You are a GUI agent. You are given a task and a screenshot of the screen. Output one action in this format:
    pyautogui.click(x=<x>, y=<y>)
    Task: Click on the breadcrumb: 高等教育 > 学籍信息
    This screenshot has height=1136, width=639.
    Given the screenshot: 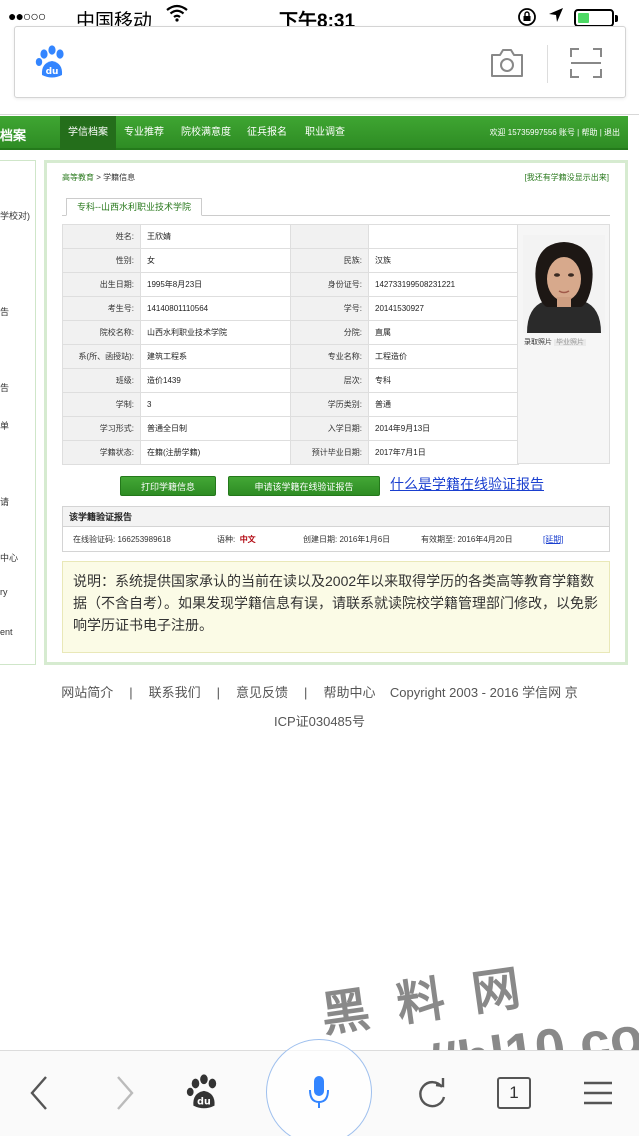 What is the action you would take?
    pyautogui.click(x=99, y=177)
    